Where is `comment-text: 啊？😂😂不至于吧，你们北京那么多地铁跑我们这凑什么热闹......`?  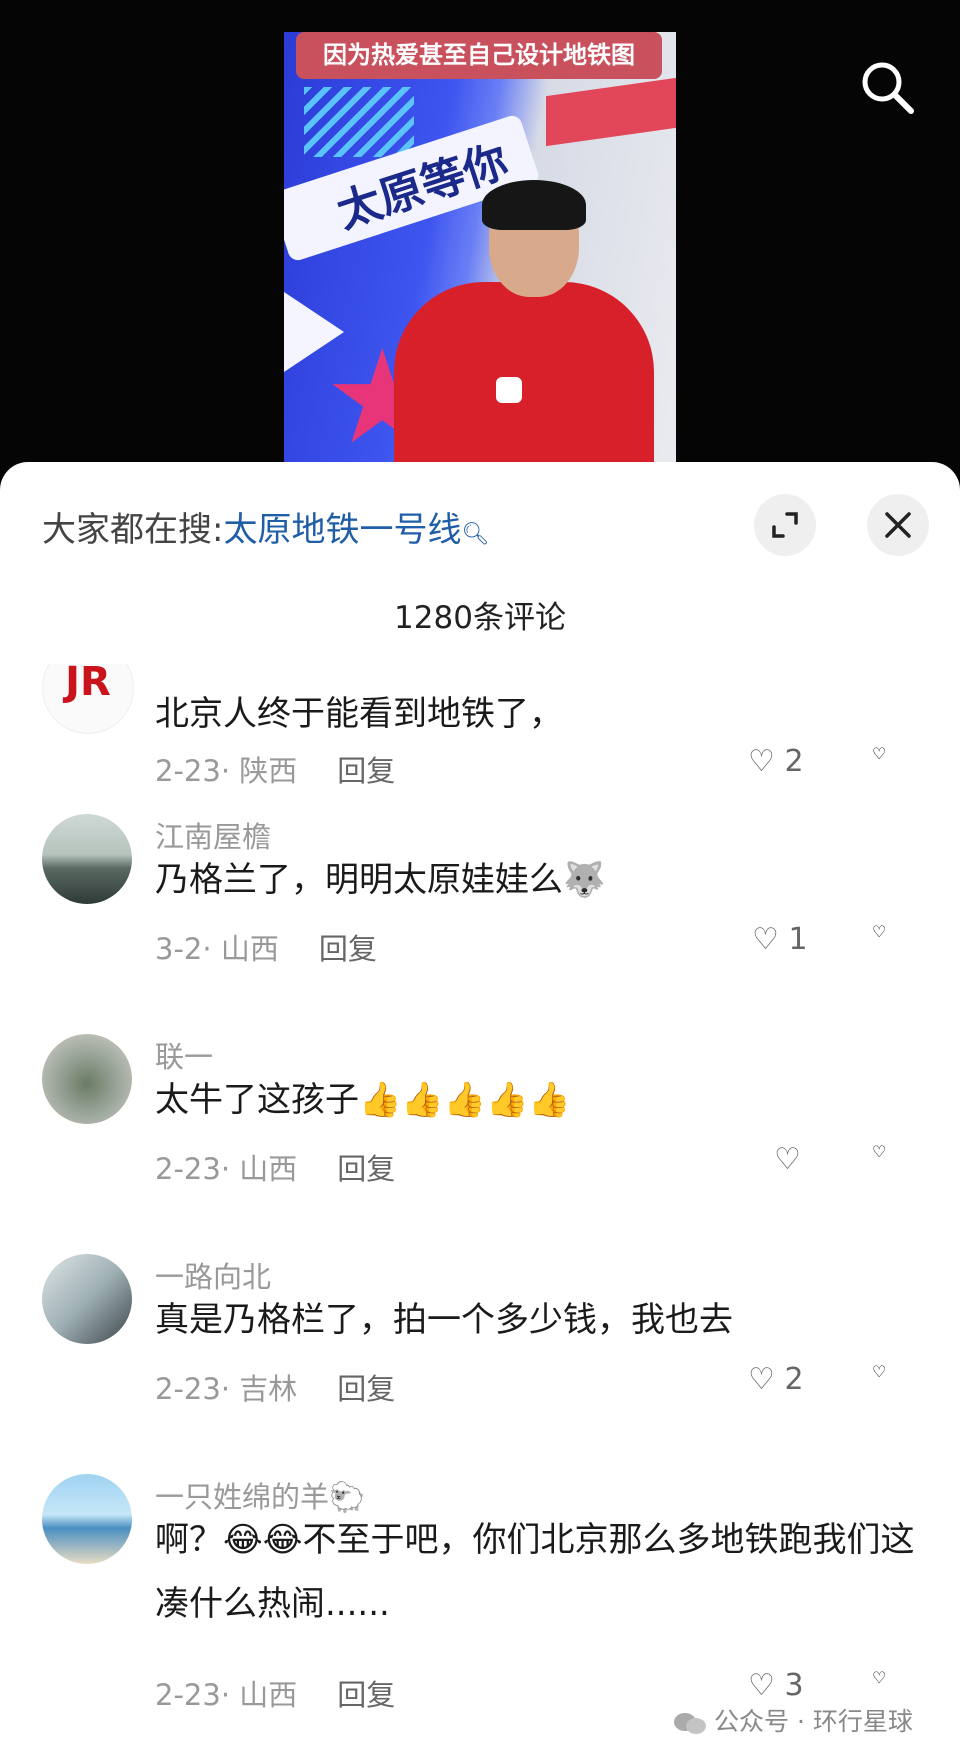
comment-text: 啊？😂😂不至于吧，你们北京那么多地铁跑我们这凑什么热闹...... is located at coordinates (535, 1572).